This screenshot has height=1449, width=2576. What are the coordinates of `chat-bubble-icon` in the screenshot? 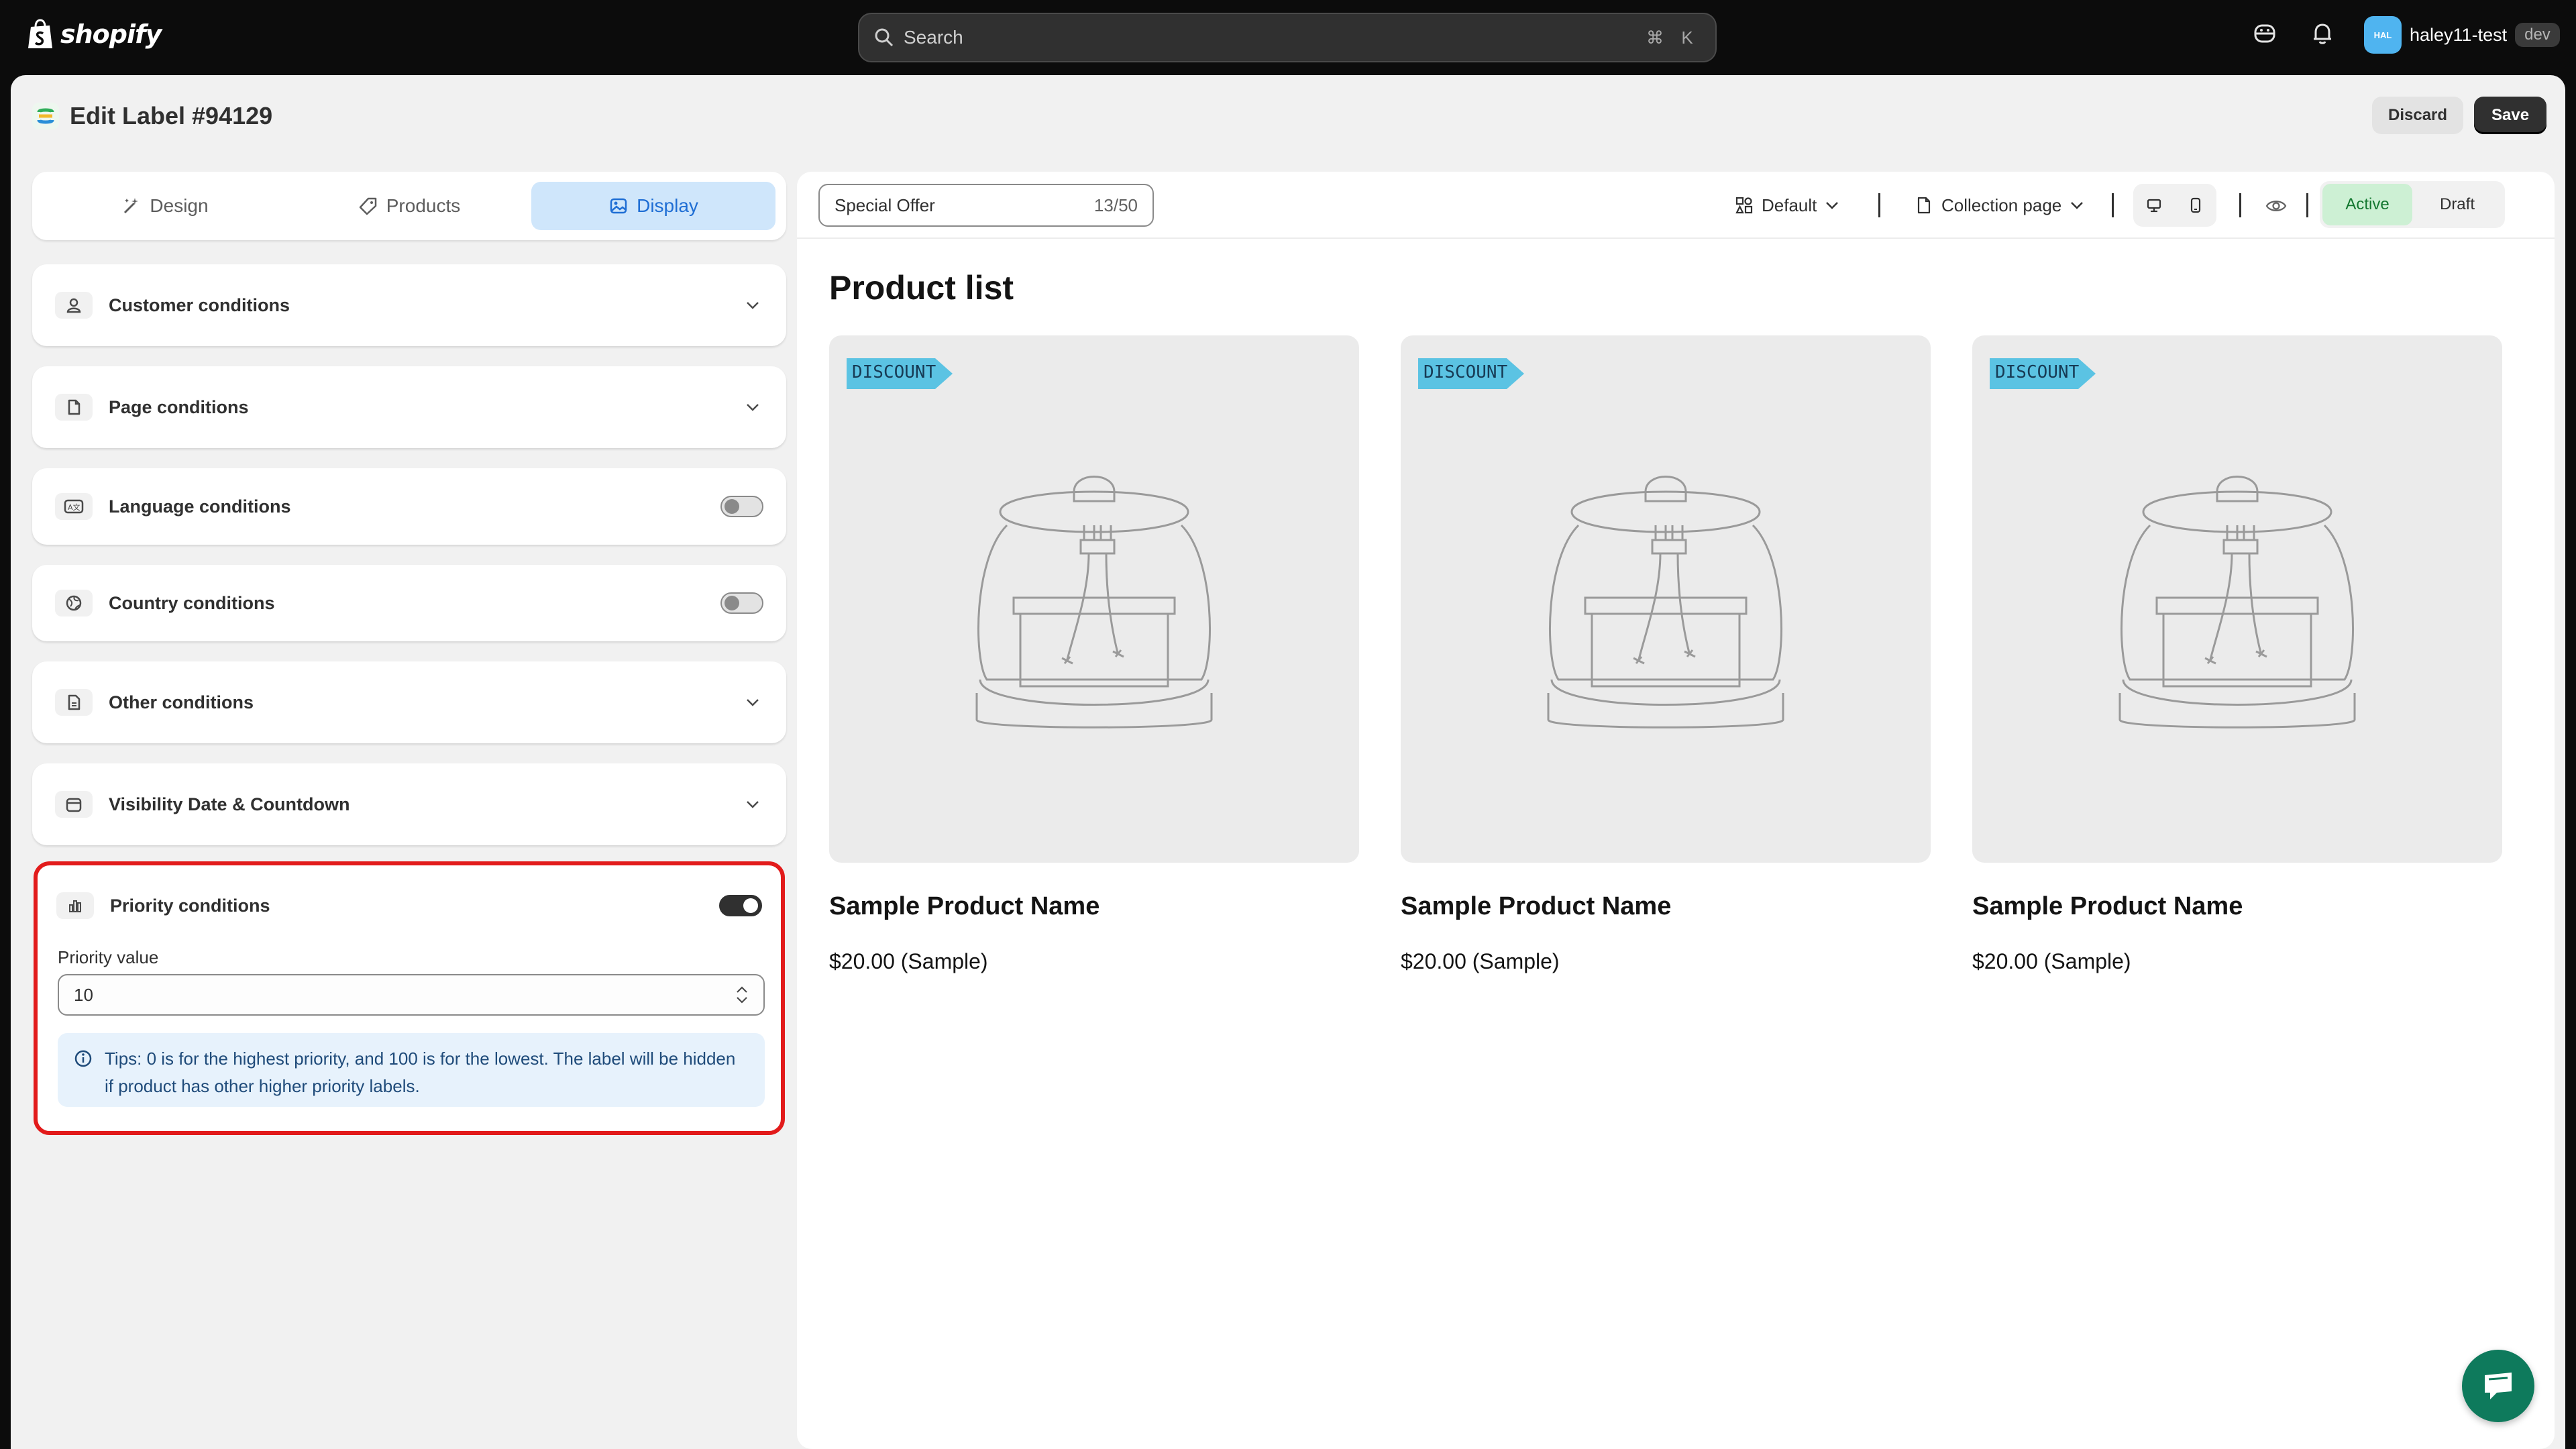 It's located at (2498, 1386).